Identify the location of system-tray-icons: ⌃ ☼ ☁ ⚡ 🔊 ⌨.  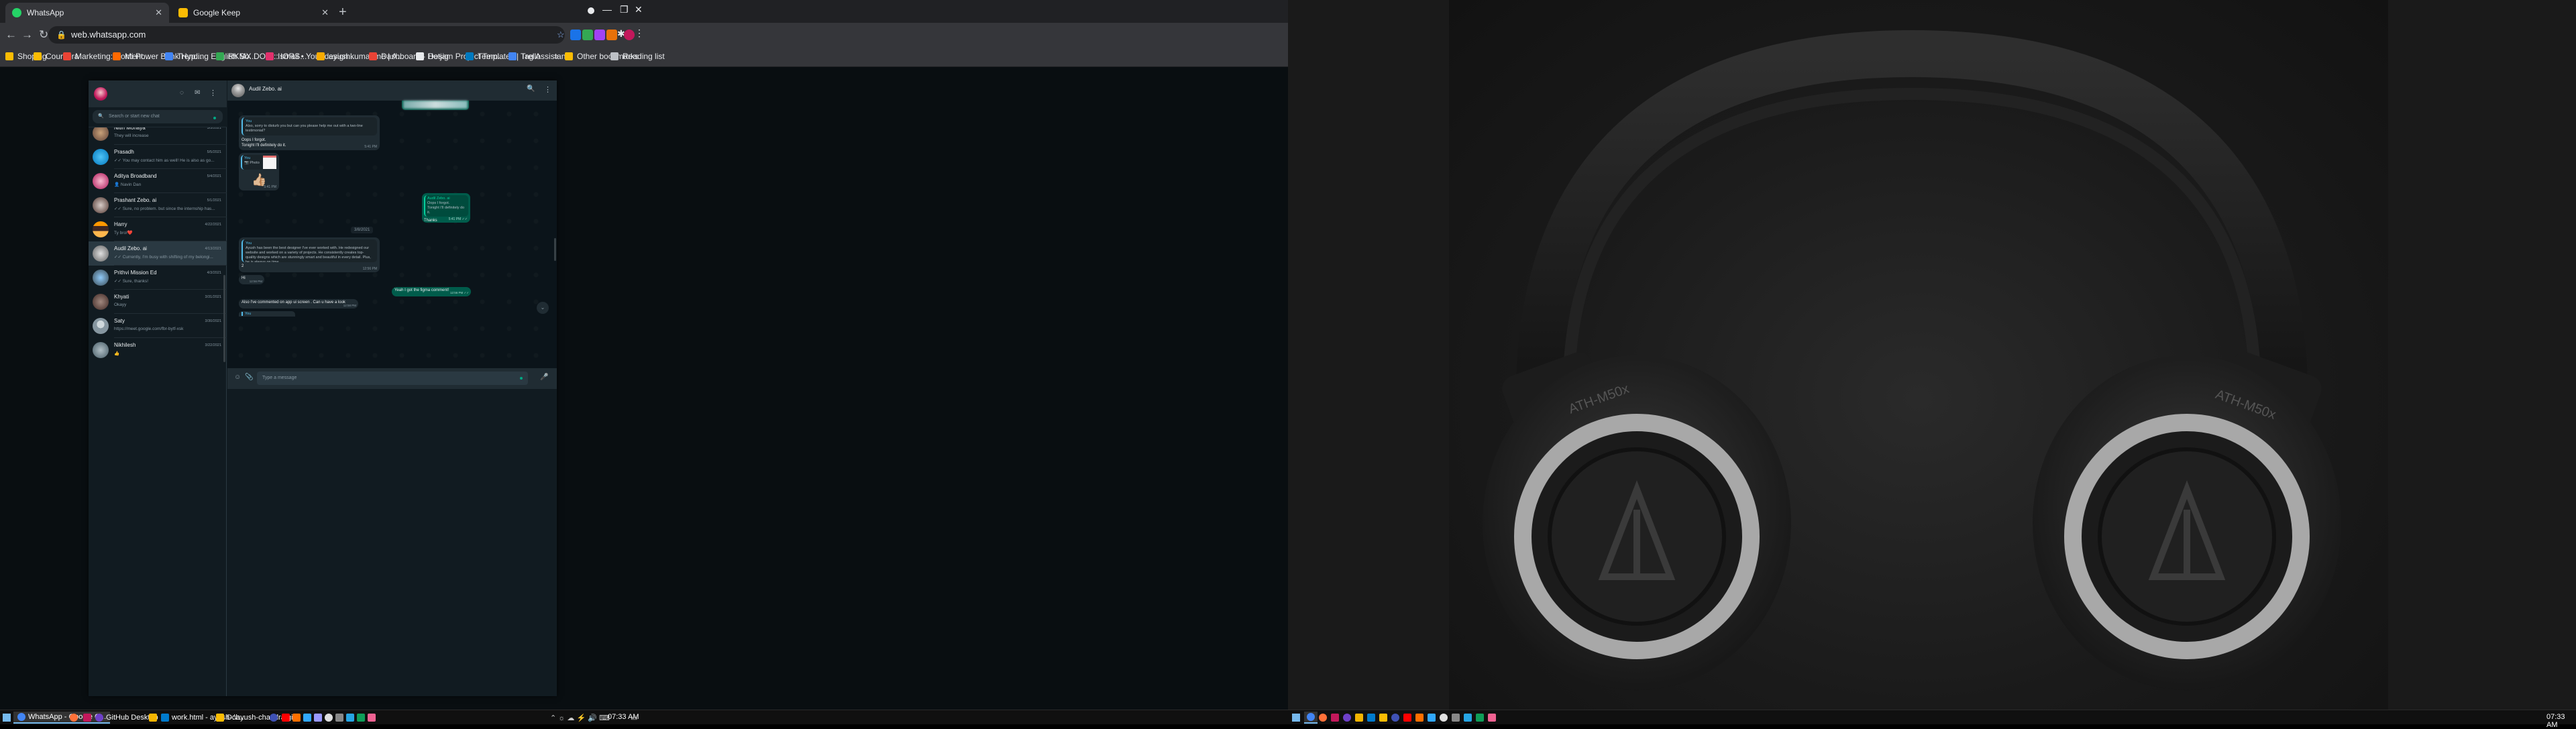
(580, 718).